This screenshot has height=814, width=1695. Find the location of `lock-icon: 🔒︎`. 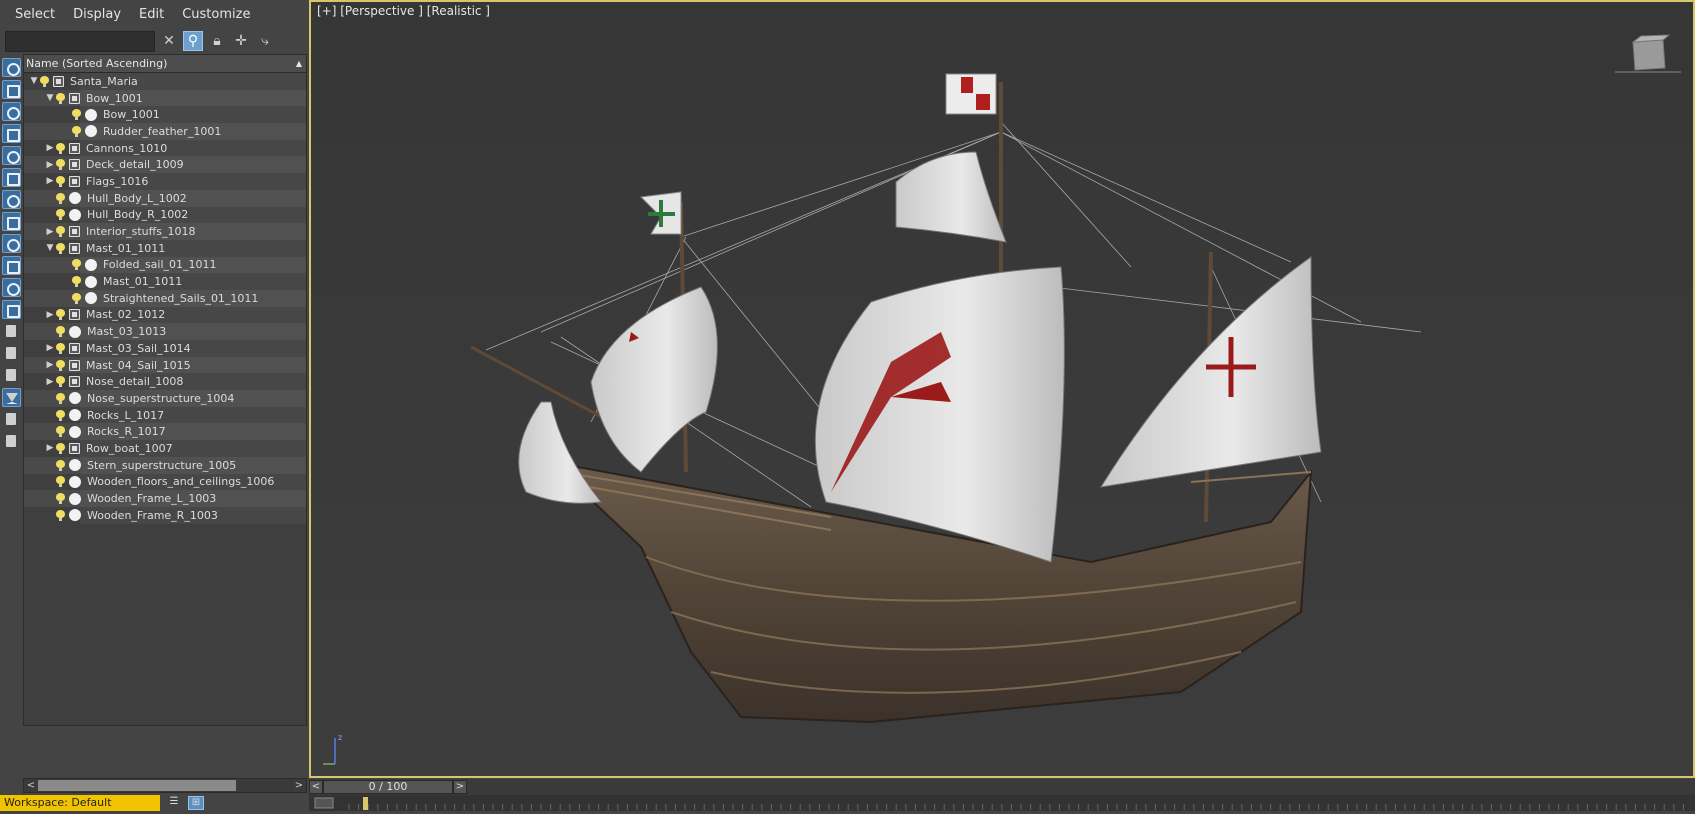

lock-icon: 🔒︎ is located at coordinates (217, 41).